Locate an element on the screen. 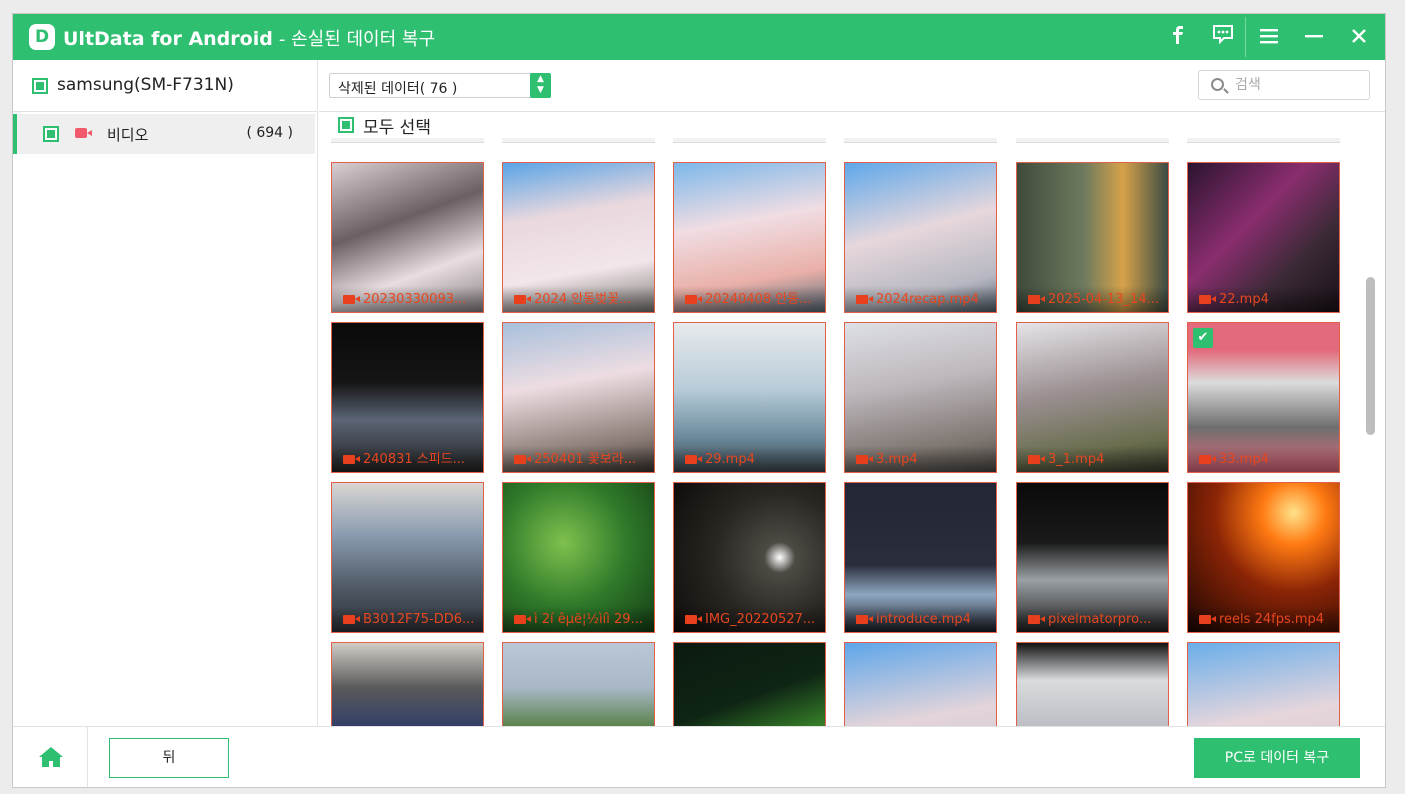  minimize-icon is located at coordinates (1314, 37).